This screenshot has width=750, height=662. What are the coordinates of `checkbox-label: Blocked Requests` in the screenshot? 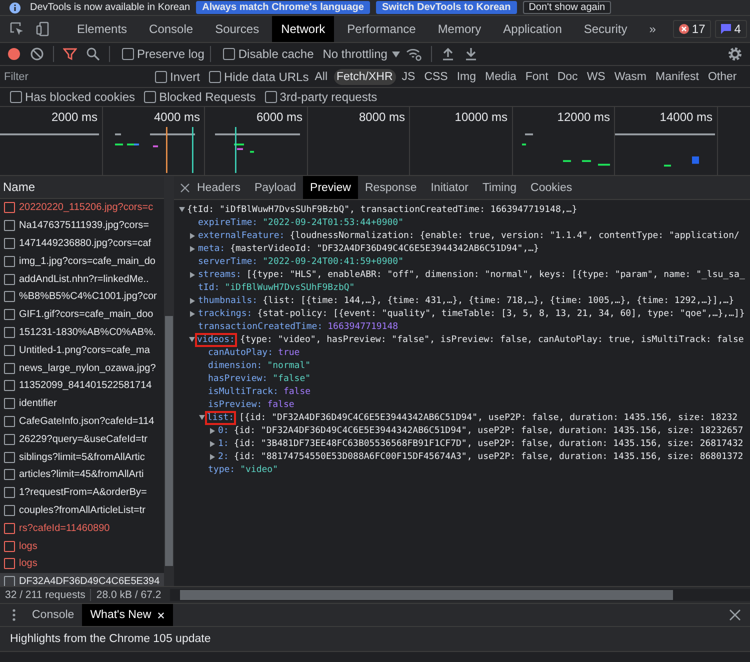 It's located at (207, 97).